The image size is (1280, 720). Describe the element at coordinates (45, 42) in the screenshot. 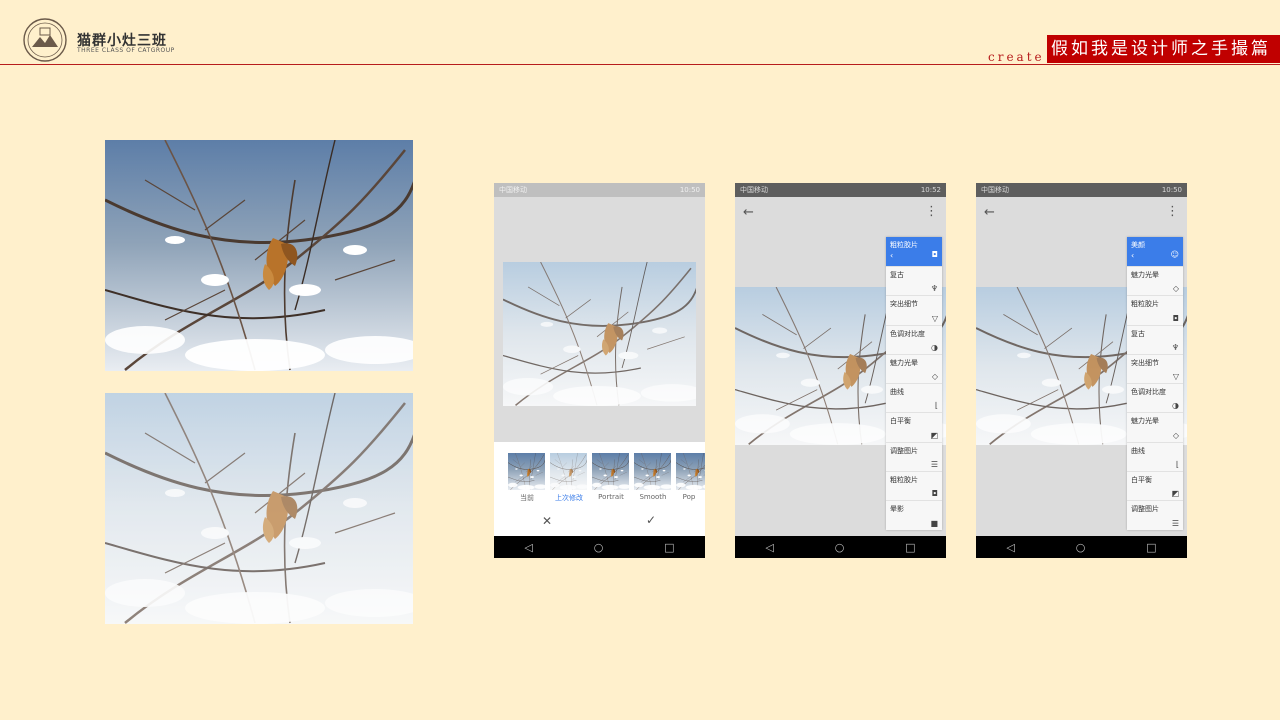

I see `brand-logo` at that location.